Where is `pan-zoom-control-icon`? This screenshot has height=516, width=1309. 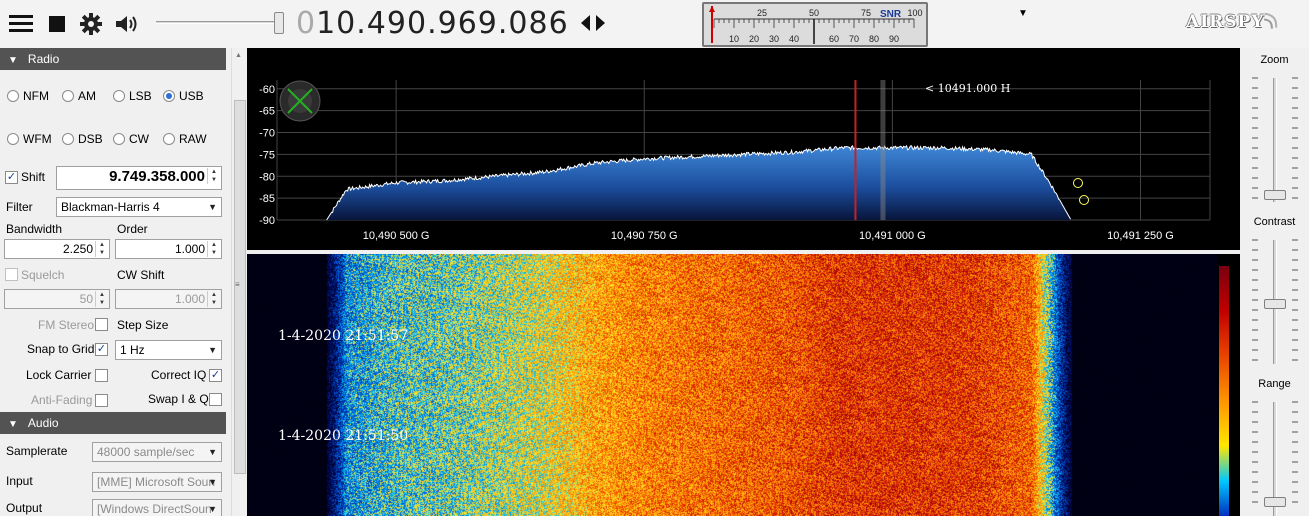 pan-zoom-control-icon is located at coordinates (300, 101).